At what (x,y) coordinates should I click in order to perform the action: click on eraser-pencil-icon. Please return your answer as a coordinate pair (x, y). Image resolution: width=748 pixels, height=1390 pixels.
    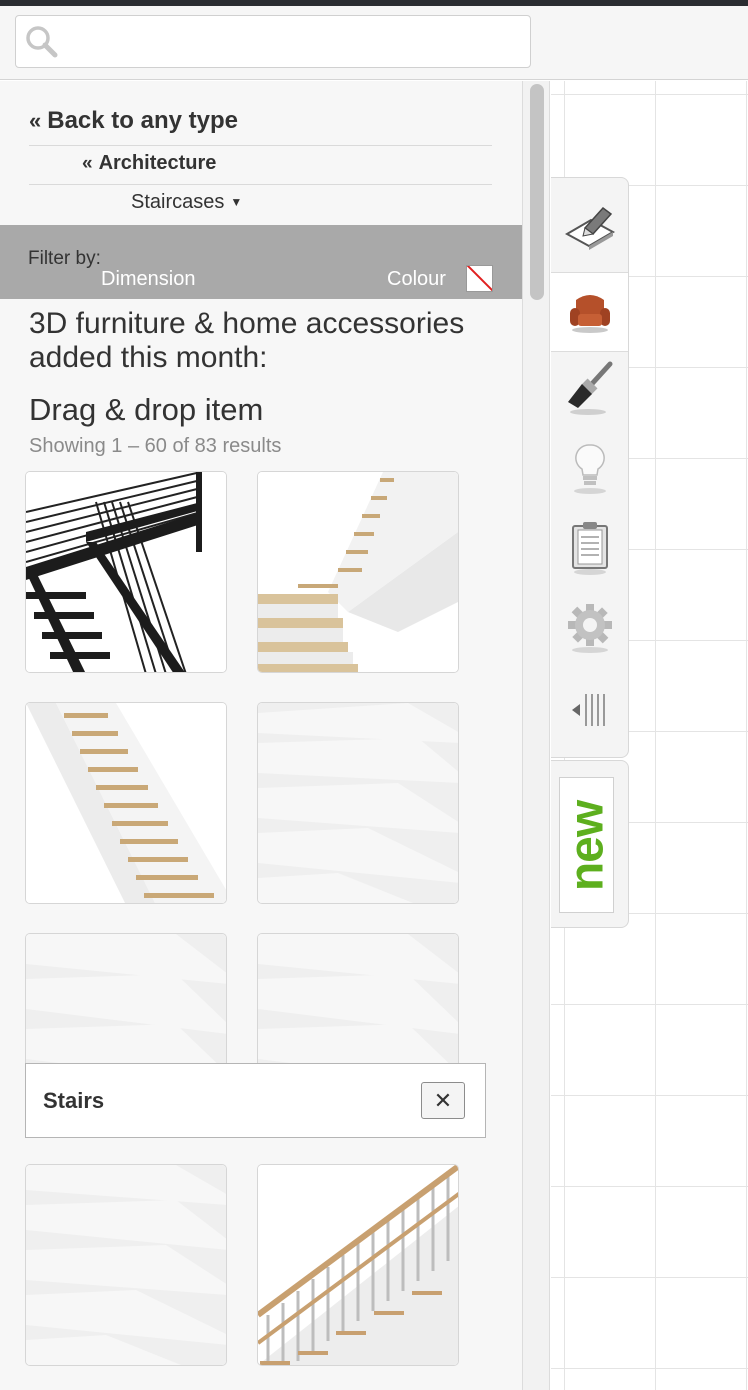
    Looking at the image, I should click on (589, 228).